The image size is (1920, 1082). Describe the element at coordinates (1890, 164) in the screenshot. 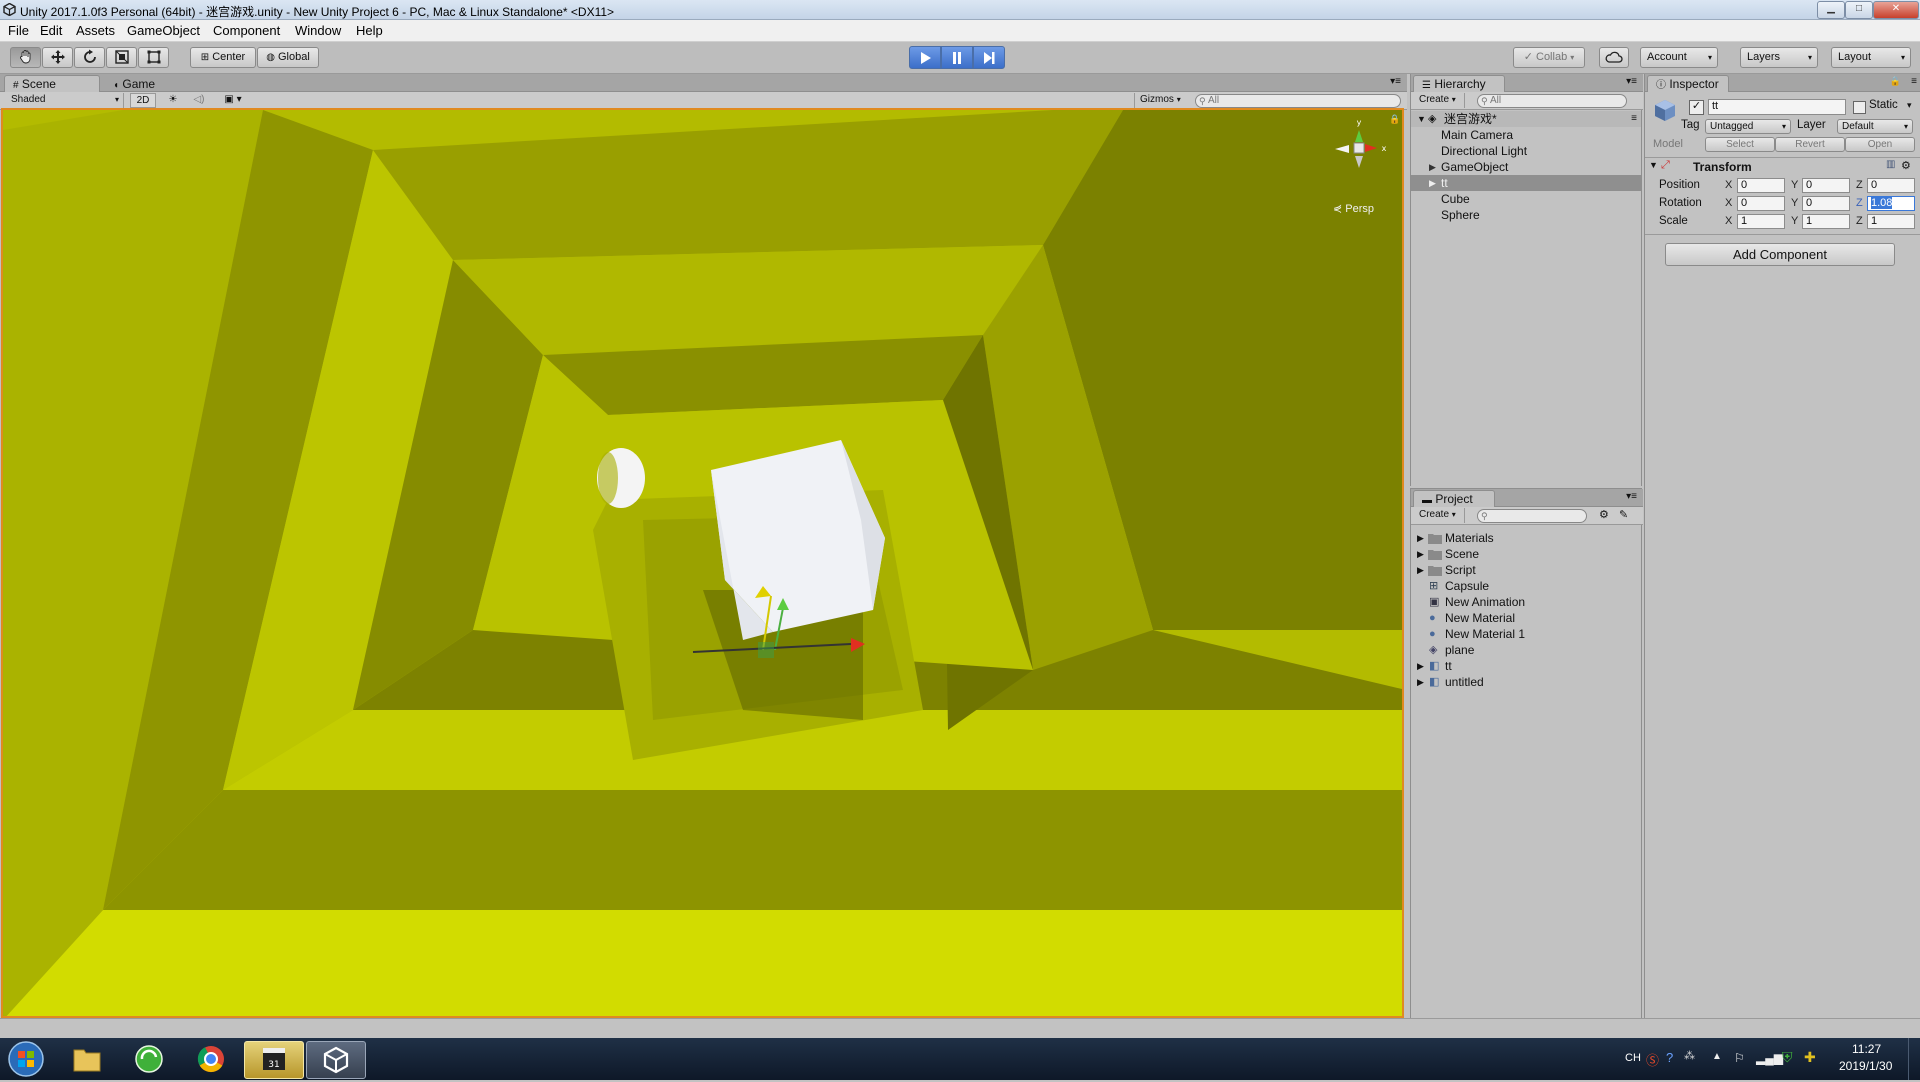

I see `help-book-icon: ▥` at that location.